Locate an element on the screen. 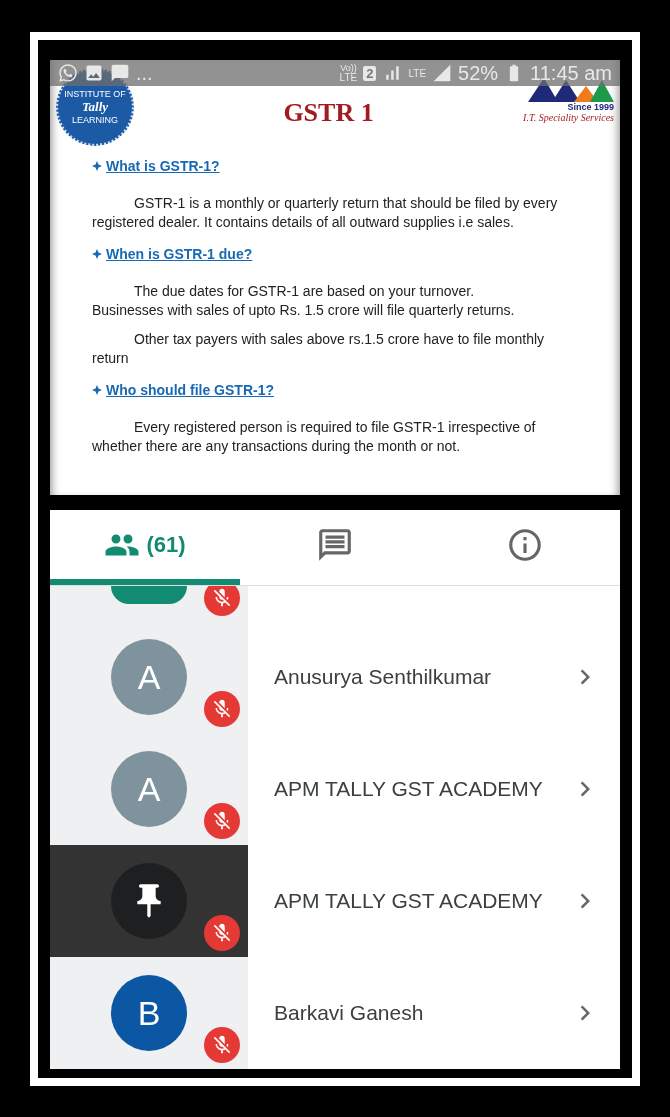 The image size is (670, 1117). volte-label: Vo)) is located at coordinates (348, 68).